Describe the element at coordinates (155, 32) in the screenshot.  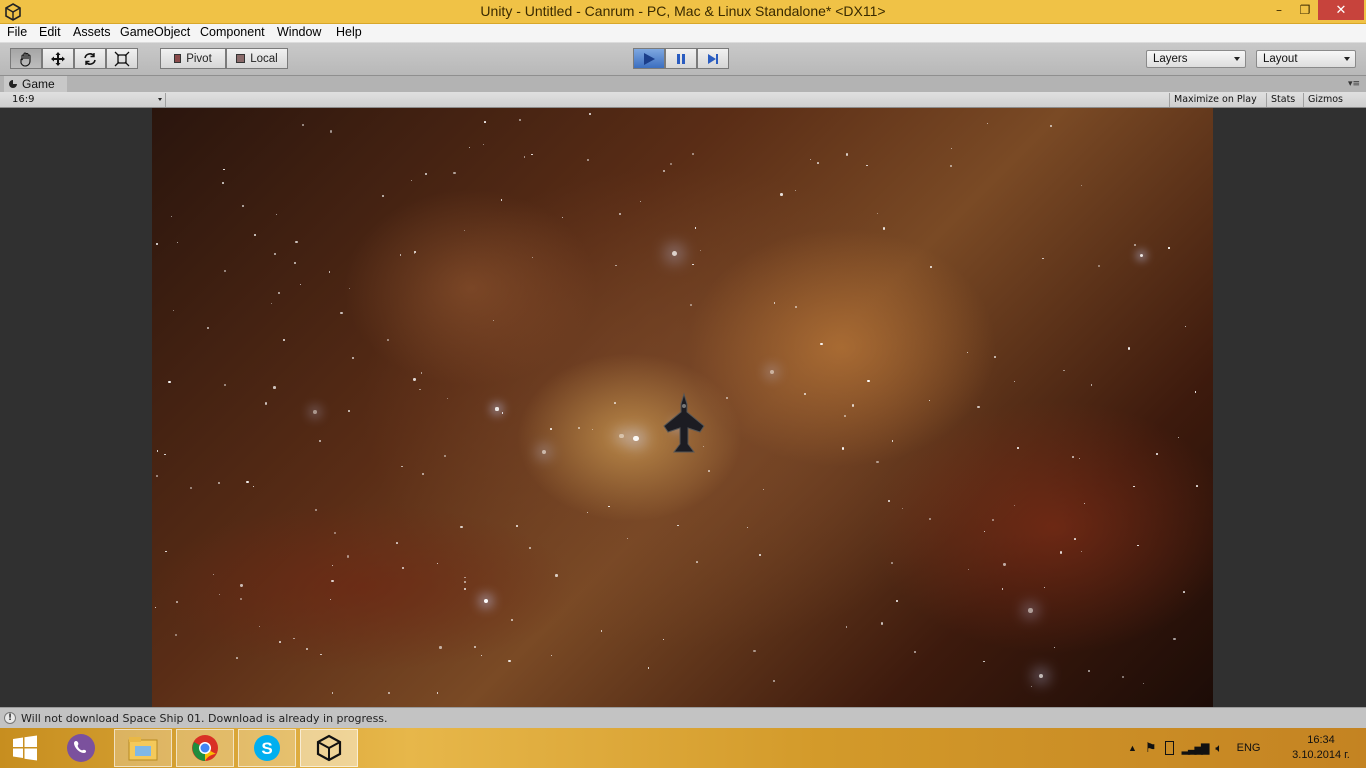
I see `menu-gameobject: GameObject` at that location.